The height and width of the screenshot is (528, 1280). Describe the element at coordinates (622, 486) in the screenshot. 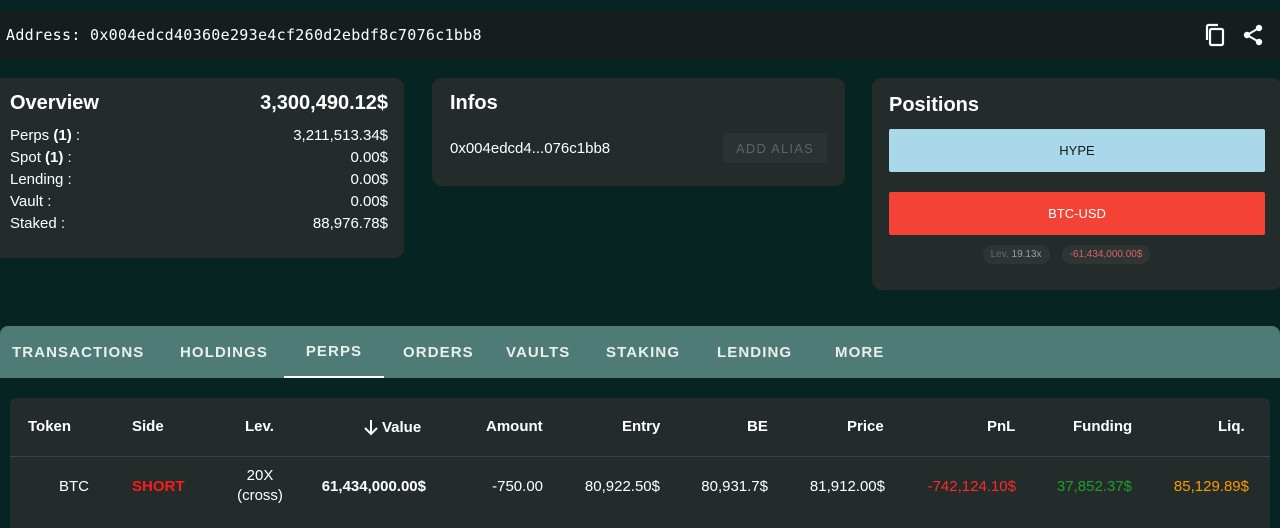

I see `cell-entry: 80,922.50$` at that location.